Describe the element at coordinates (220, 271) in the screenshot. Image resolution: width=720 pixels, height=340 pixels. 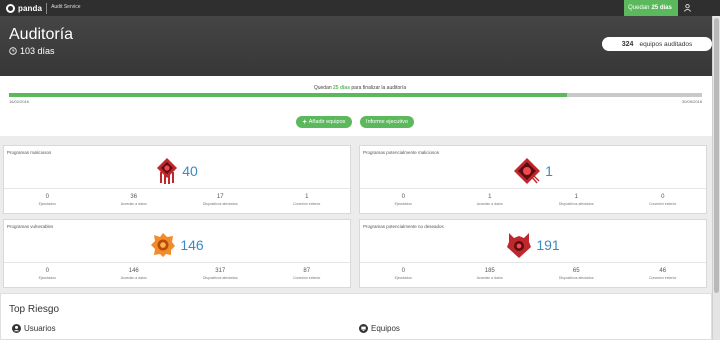
I see `stat-value: 317` at that location.